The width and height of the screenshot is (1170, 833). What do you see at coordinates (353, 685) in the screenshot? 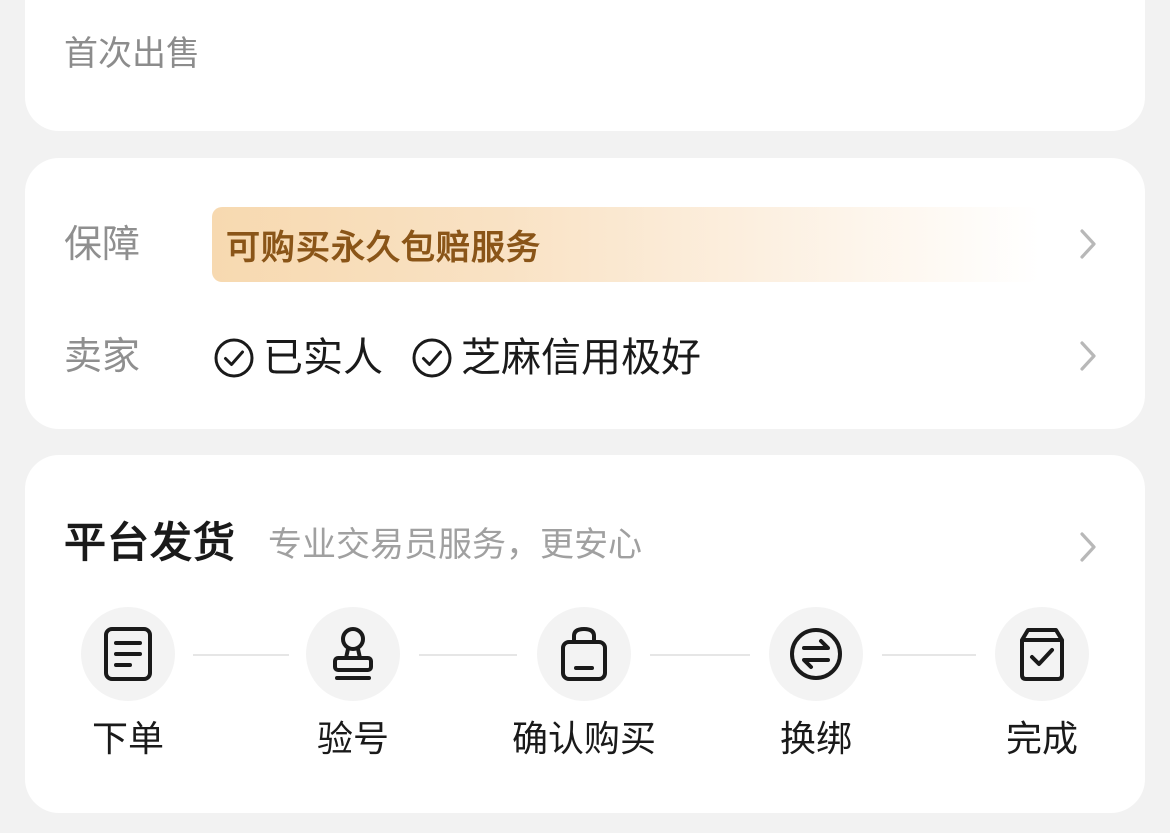
I see `step-verify-account: 验号` at bounding box center [353, 685].